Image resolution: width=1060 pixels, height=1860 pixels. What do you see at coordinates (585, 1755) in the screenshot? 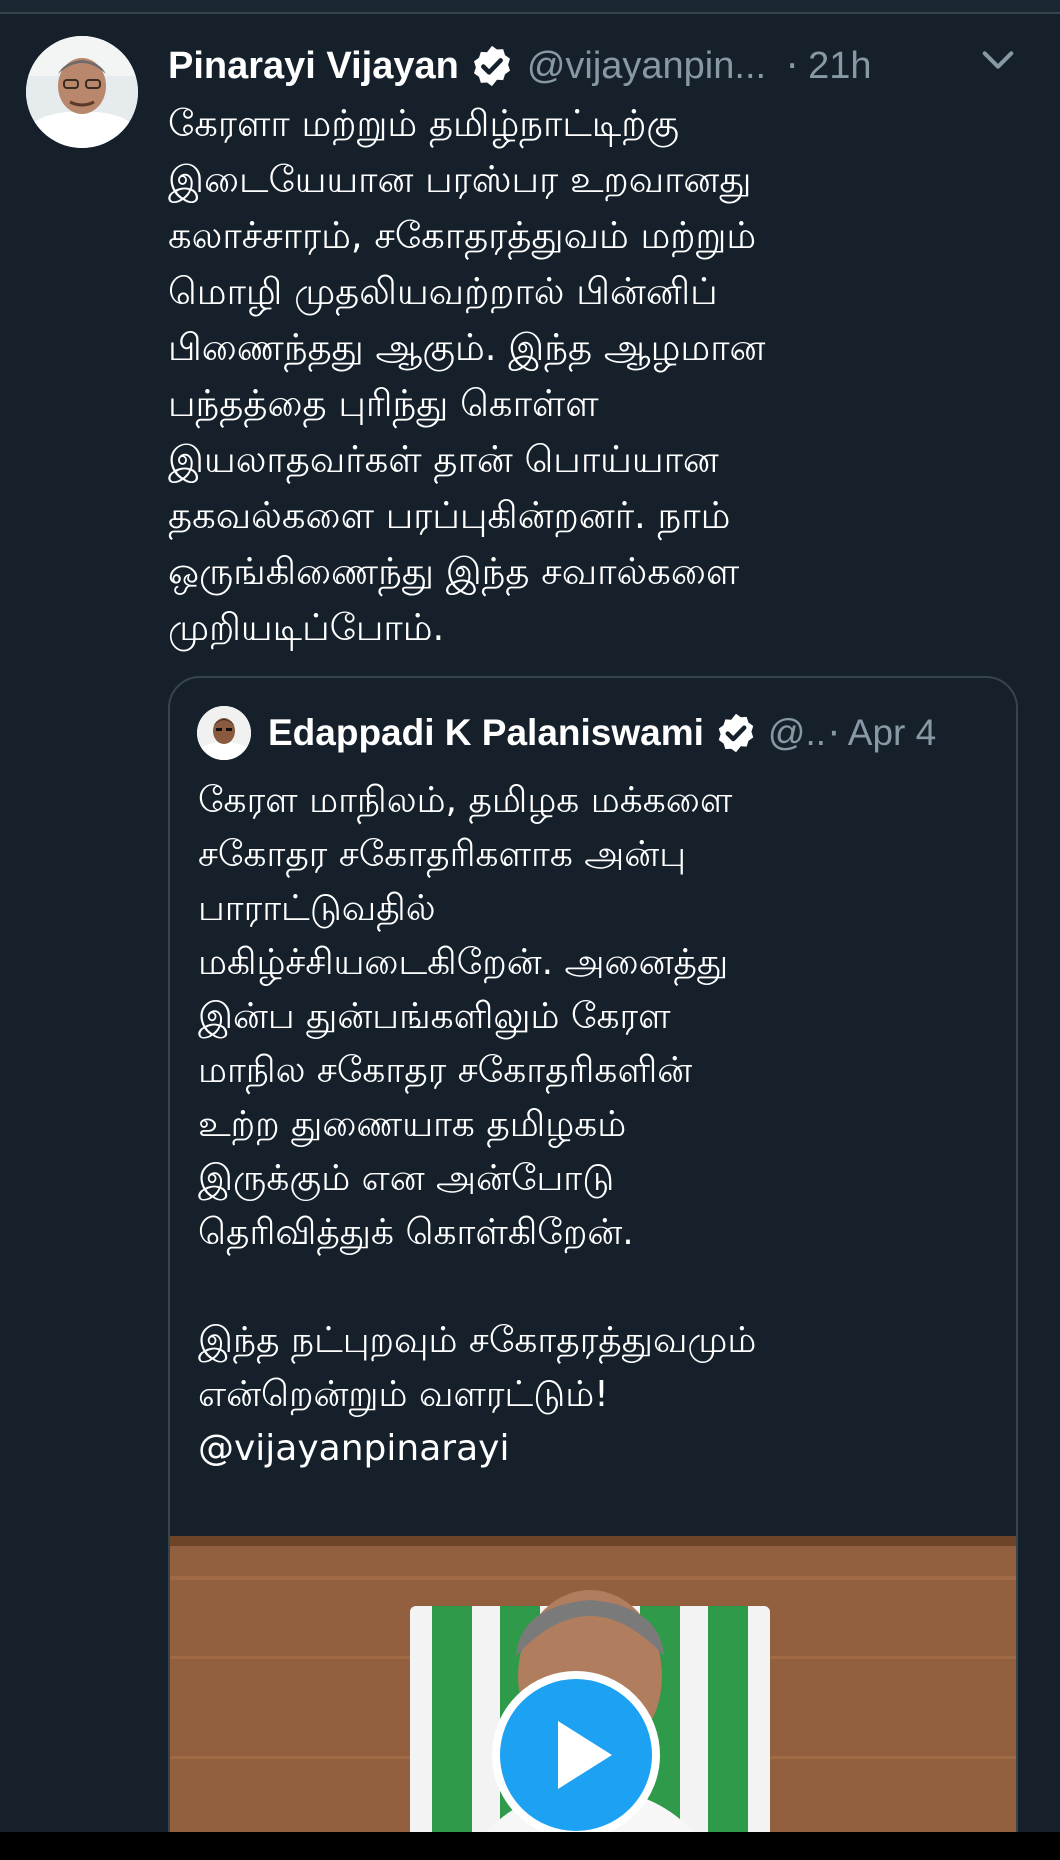
I see `play-icon` at bounding box center [585, 1755].